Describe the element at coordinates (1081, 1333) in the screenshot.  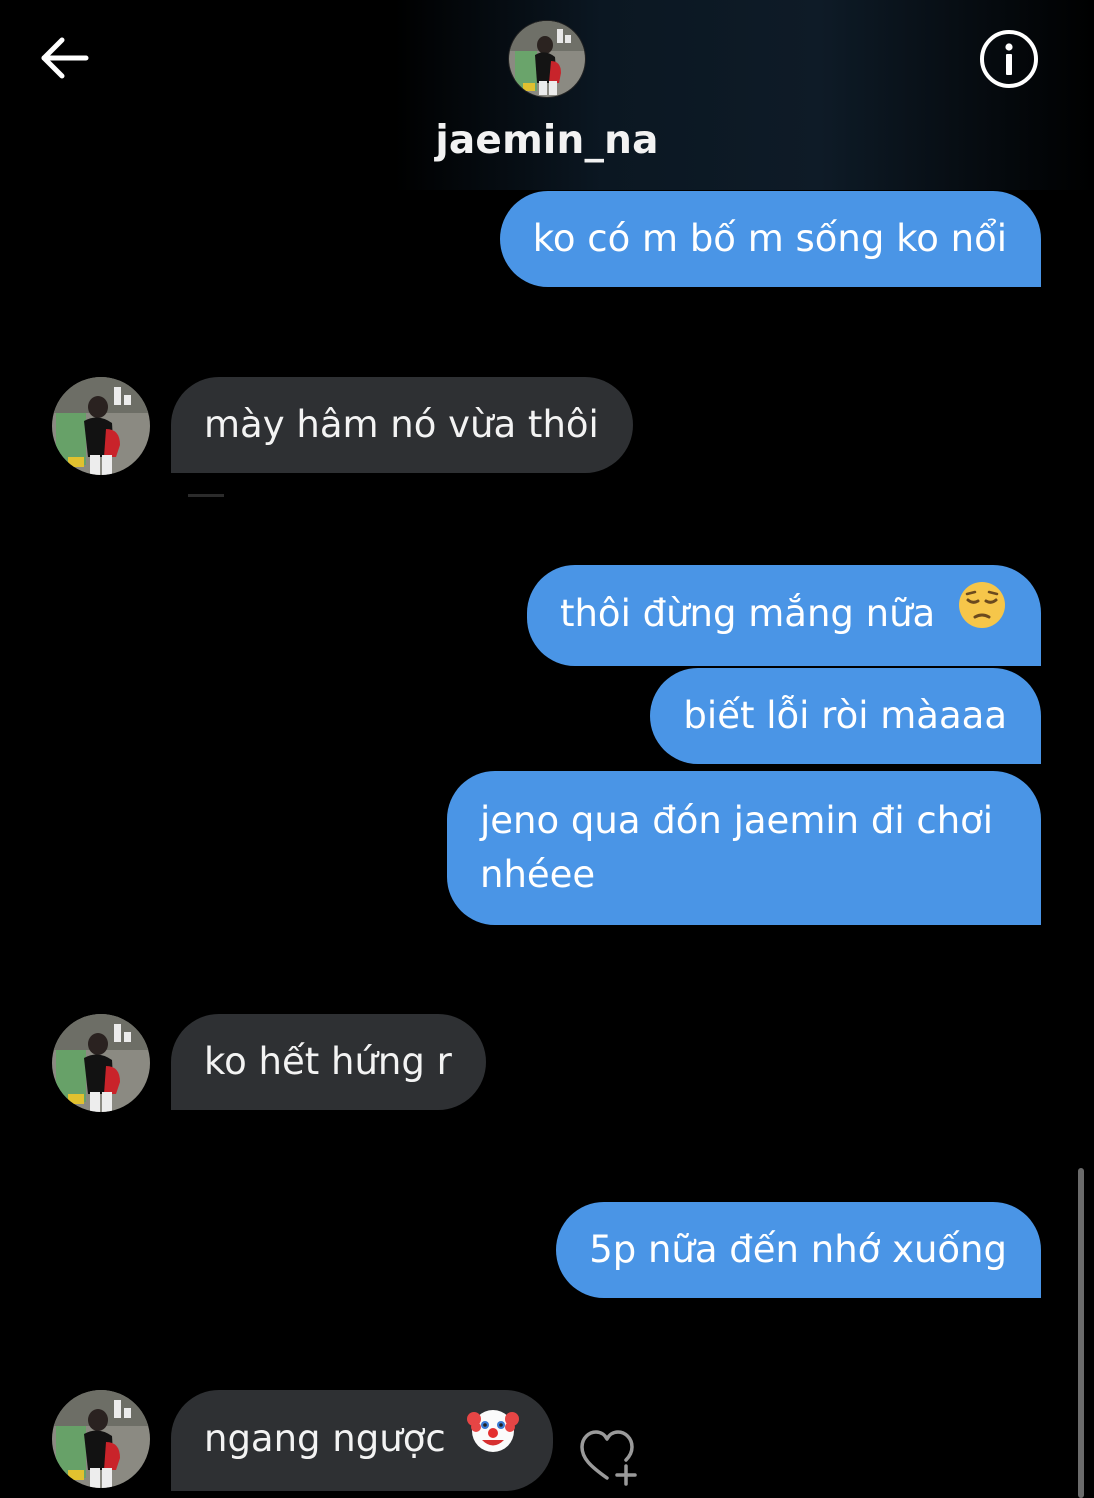
I see `scrollbar` at that location.